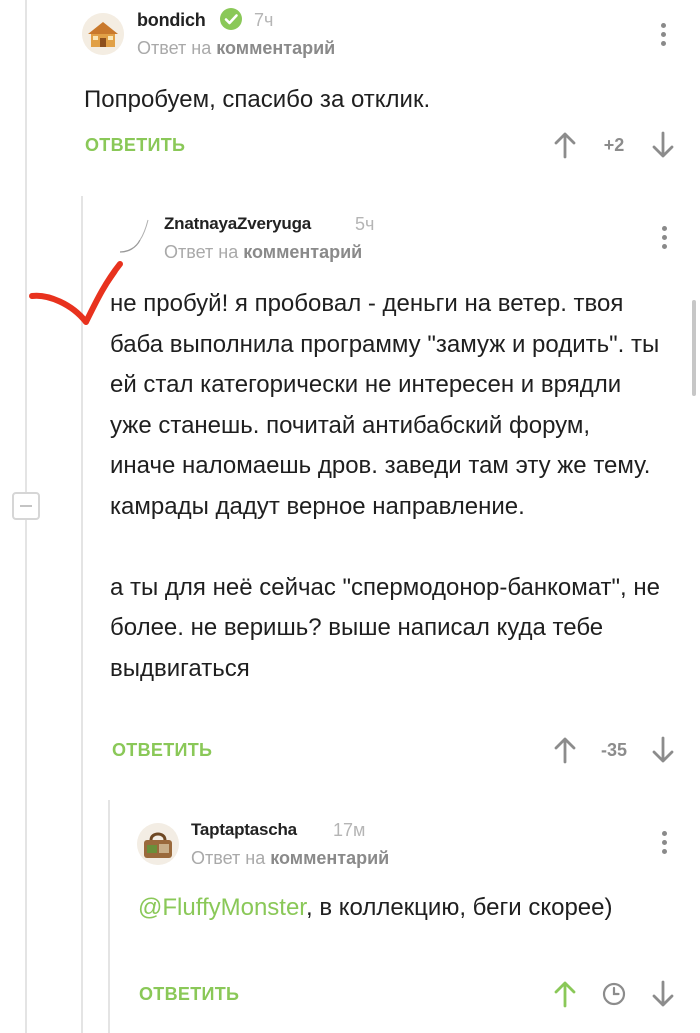 This screenshot has width=700, height=1033. What do you see at coordinates (613, 750) in the screenshot?
I see `comment-rating: -35` at bounding box center [613, 750].